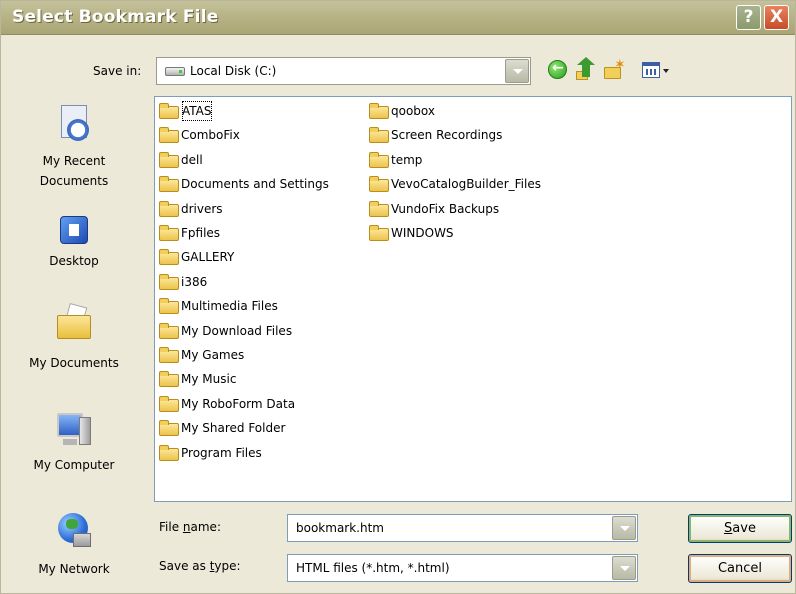  Describe the element at coordinates (194, 281) in the screenshot. I see `folder-name: i386` at that location.